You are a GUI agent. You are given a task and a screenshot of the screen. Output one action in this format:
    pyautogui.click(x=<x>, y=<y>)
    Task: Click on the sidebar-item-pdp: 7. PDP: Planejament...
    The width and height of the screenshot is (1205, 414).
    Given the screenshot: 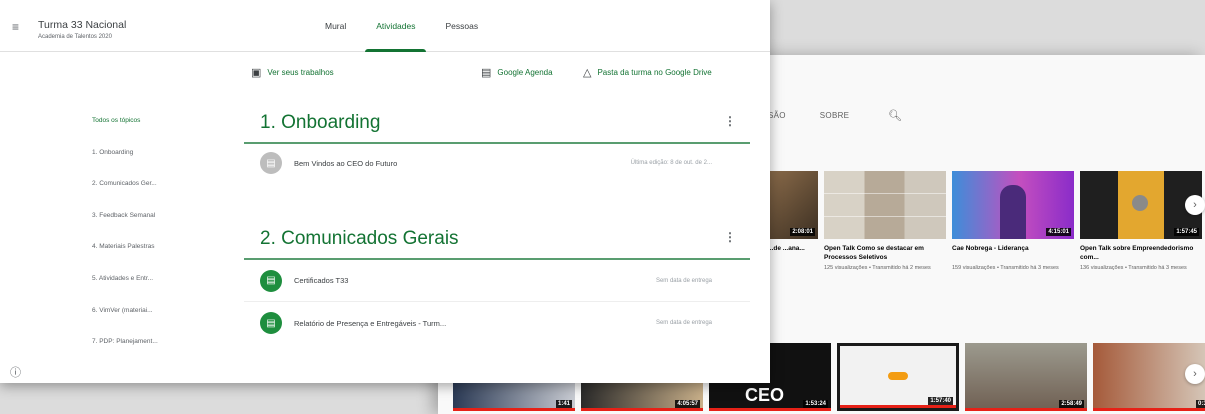 What is the action you would take?
    pyautogui.click(x=147, y=353)
    